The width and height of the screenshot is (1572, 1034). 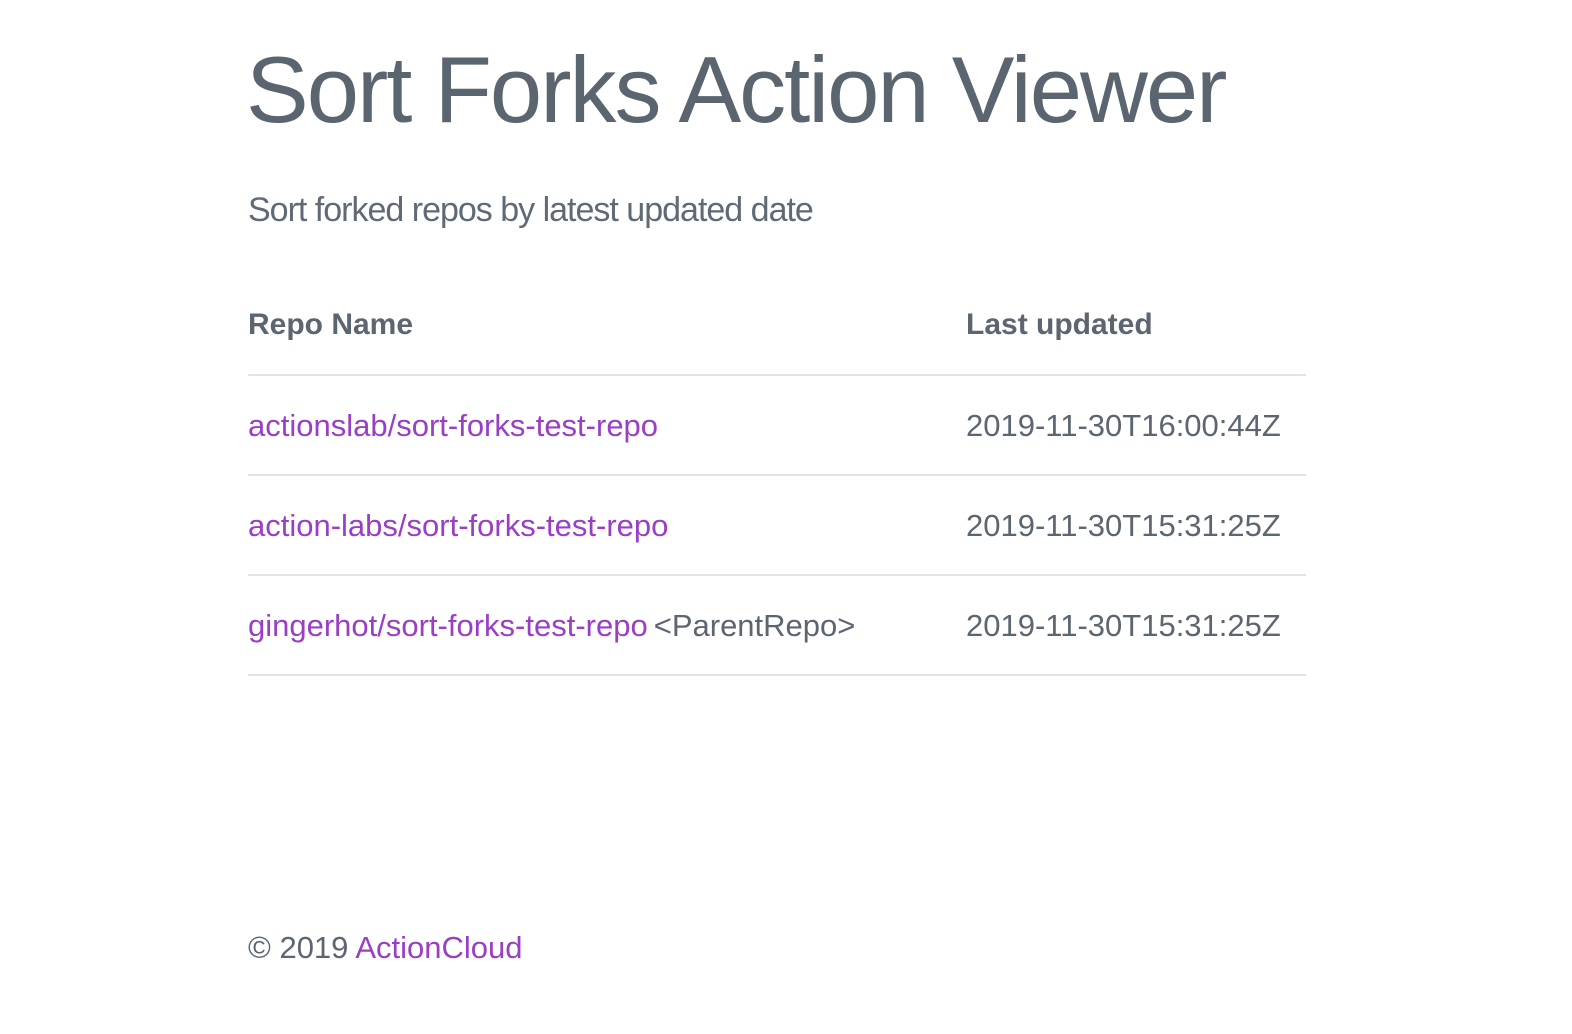 I want to click on last-updated-cell: 2019-11-30T16:00:44Z, so click(x=1123, y=425).